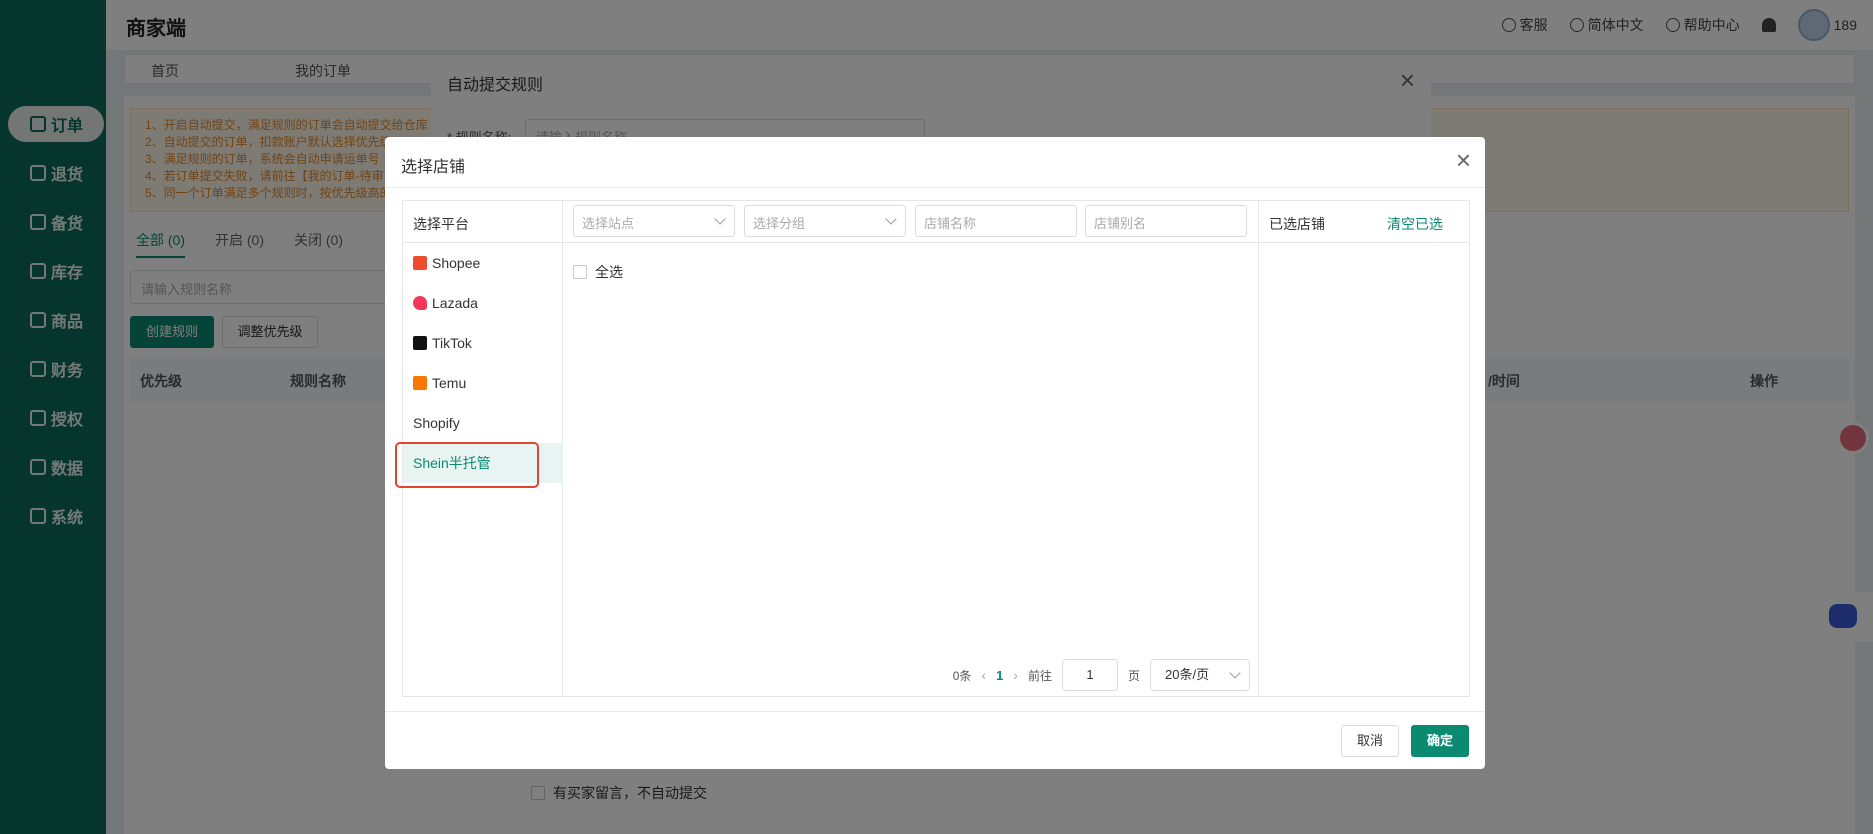 The height and width of the screenshot is (834, 1873). Describe the element at coordinates (654, 221) in the screenshot. I see `site-select: 选择站点` at that location.